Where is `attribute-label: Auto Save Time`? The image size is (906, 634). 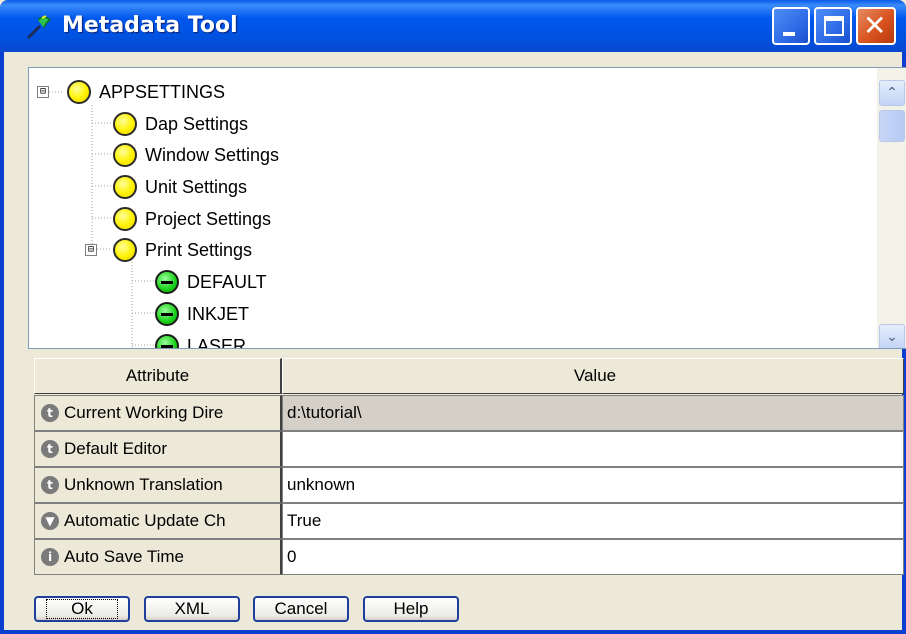
attribute-label: Auto Save Time is located at coordinates (124, 556).